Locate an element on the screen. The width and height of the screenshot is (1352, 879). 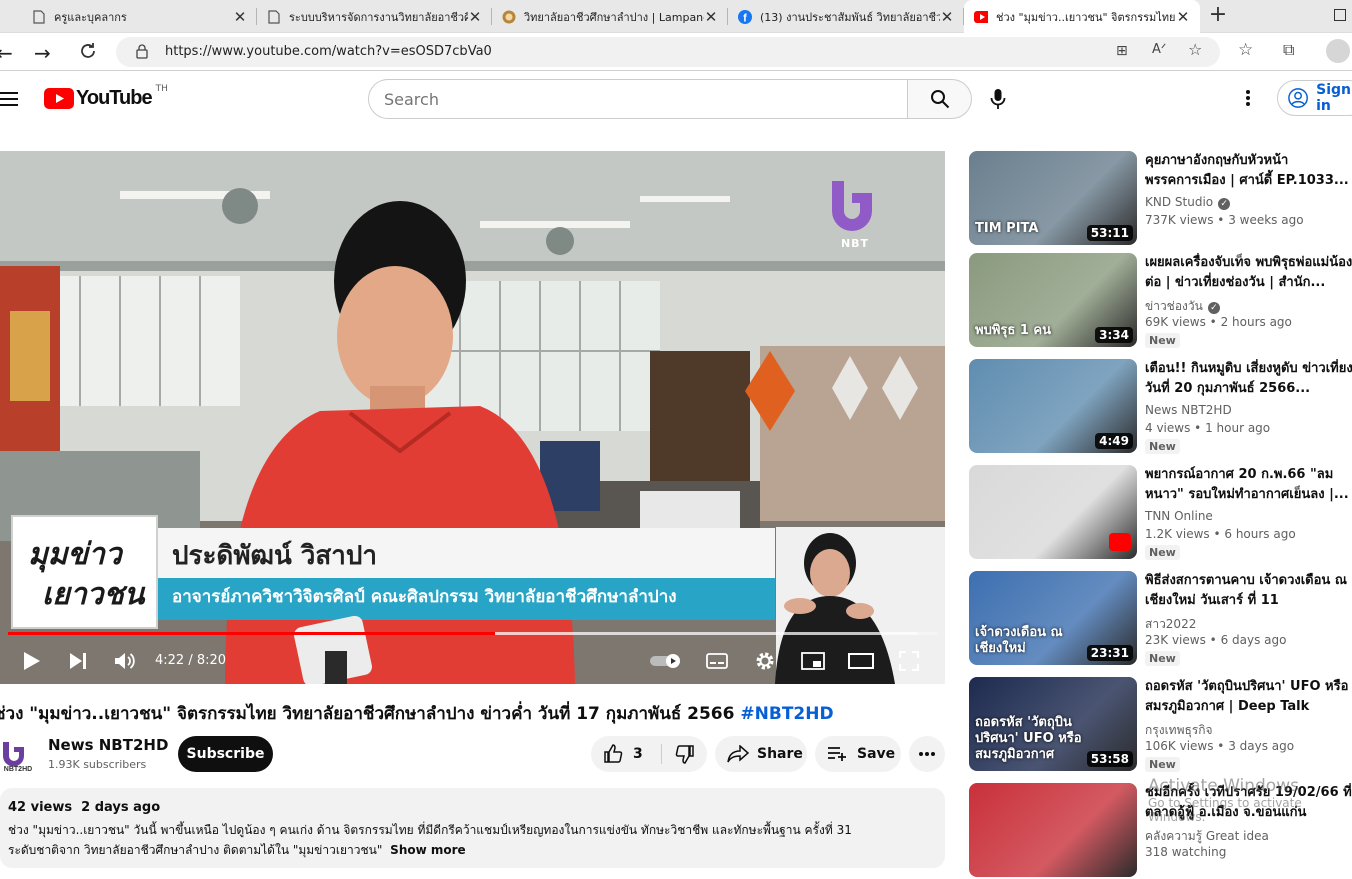
badge-line-2: เยาวชน is located at coordinates (93, 594).